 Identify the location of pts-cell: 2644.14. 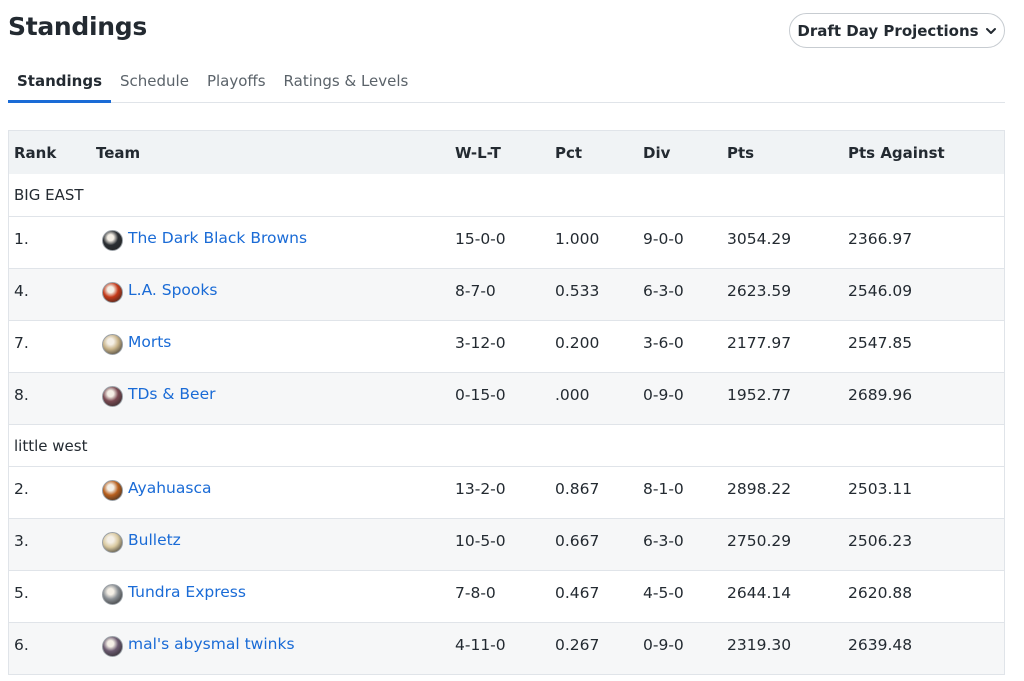
(759, 593).